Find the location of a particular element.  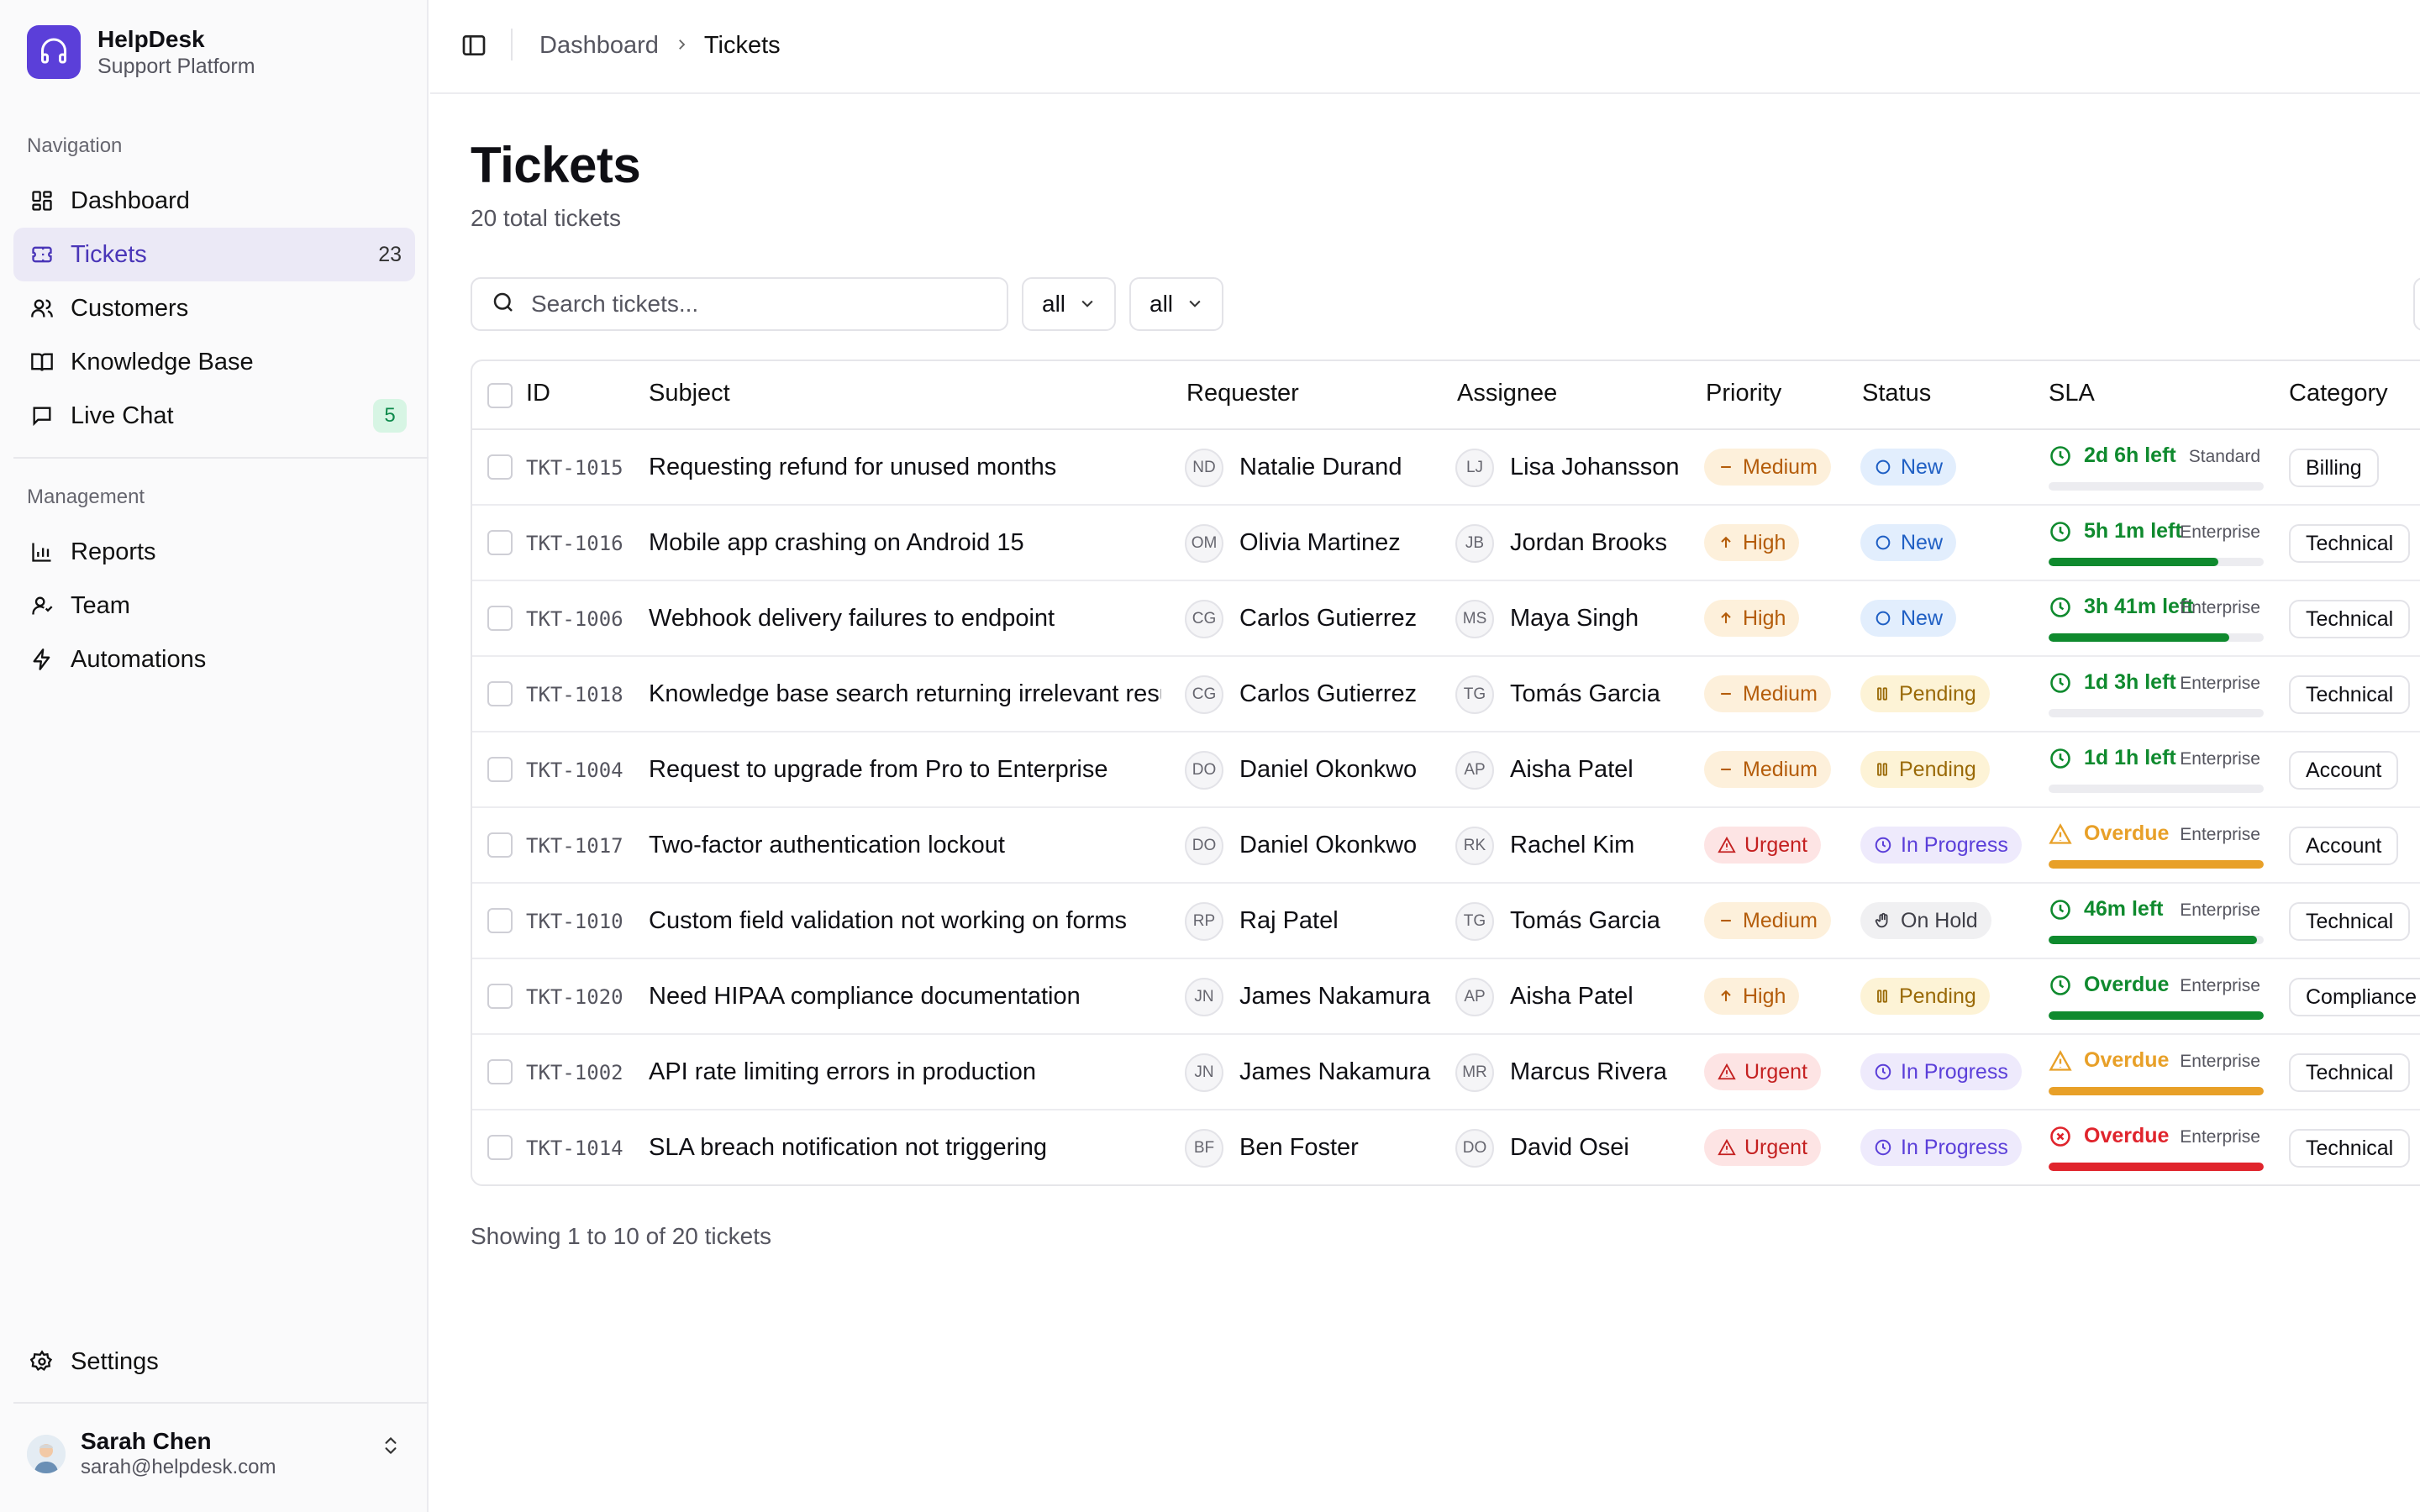

sla-text: 46m left is located at coordinates (2124, 909).